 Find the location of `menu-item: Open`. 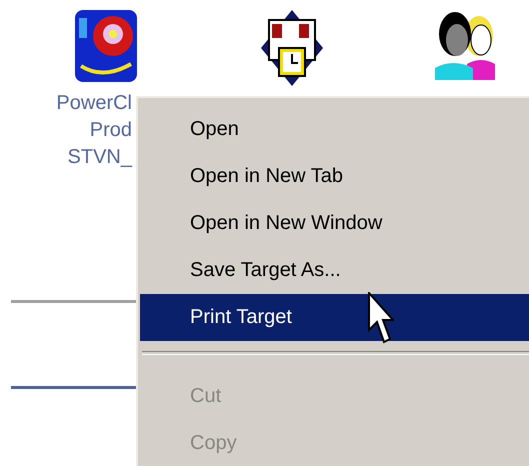

menu-item: Open is located at coordinates (334, 129).